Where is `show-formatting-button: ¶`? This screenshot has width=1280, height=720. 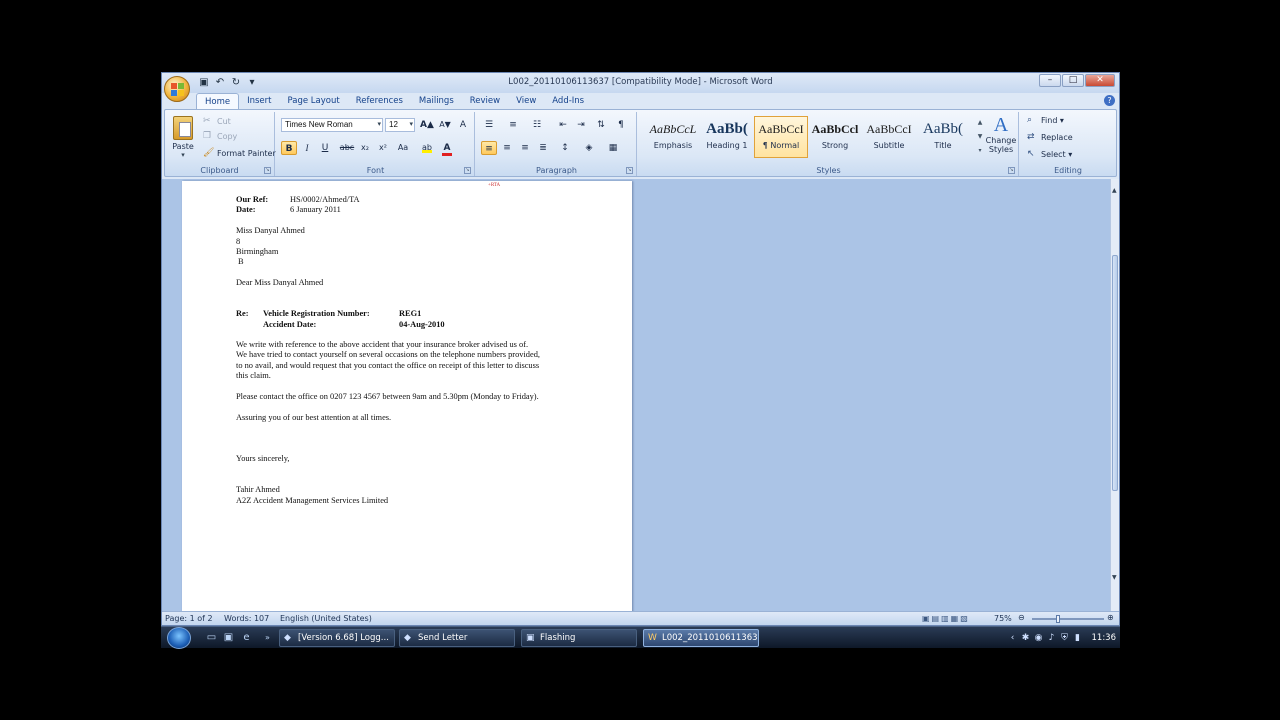
show-formatting-button: ¶ is located at coordinates (621, 125).